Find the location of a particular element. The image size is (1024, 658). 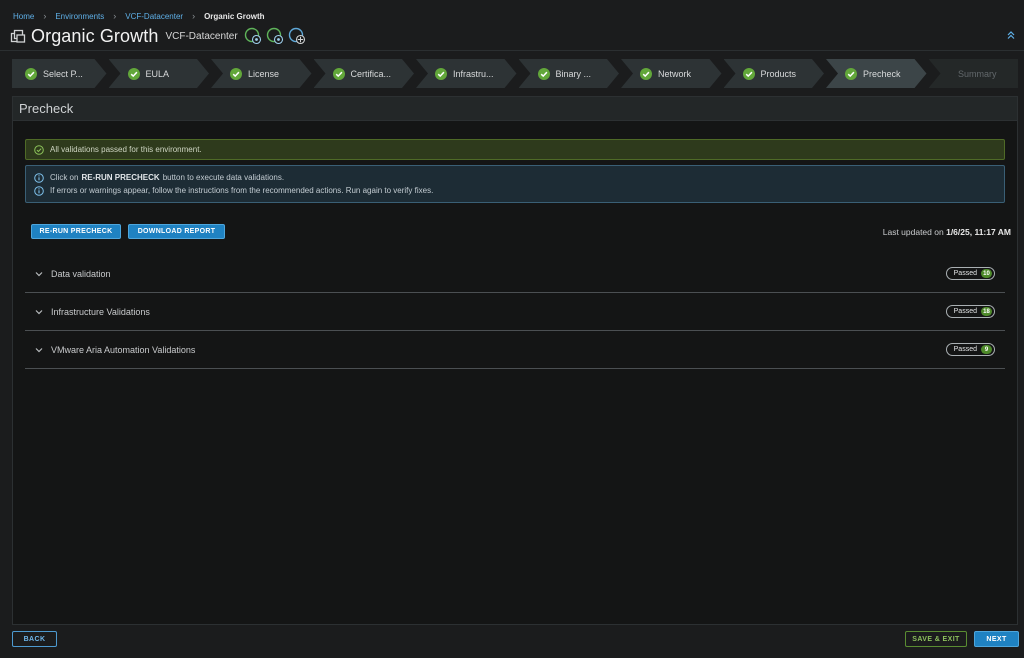

breadcrumb-environments: Environments is located at coordinates (79, 16).